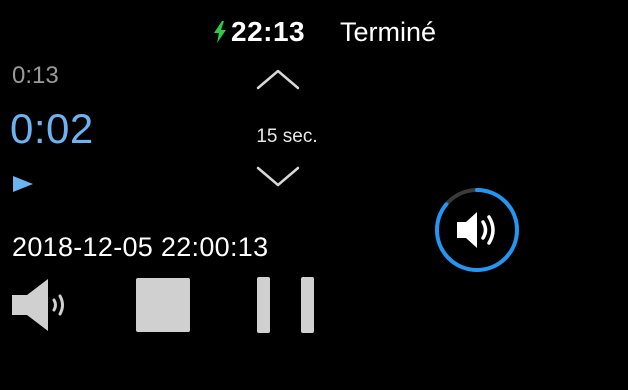 This screenshot has width=628, height=390. I want to click on pause-bar-right, so click(307, 305).